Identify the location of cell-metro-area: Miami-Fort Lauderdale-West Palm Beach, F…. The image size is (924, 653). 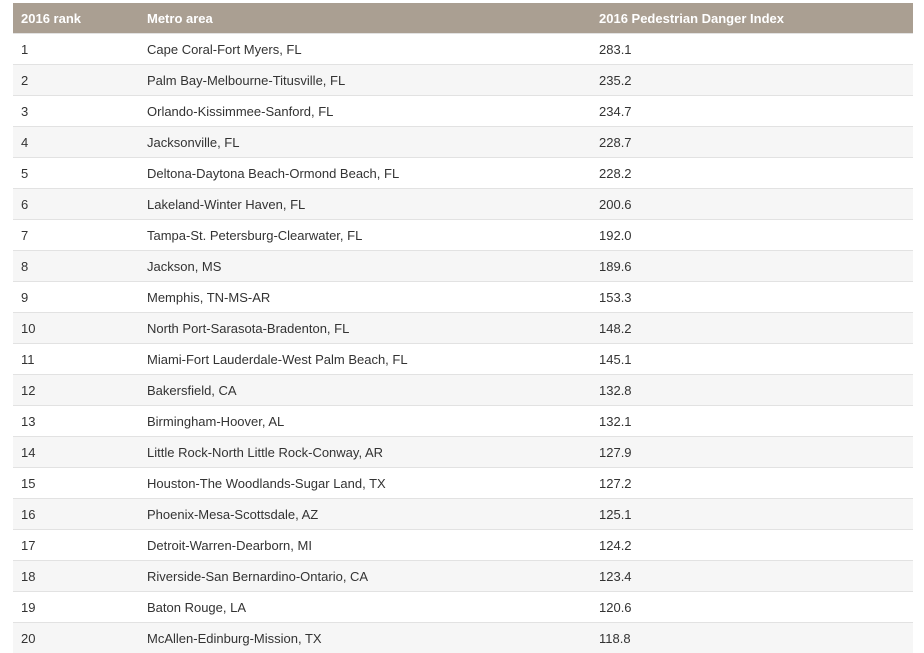
(365, 359).